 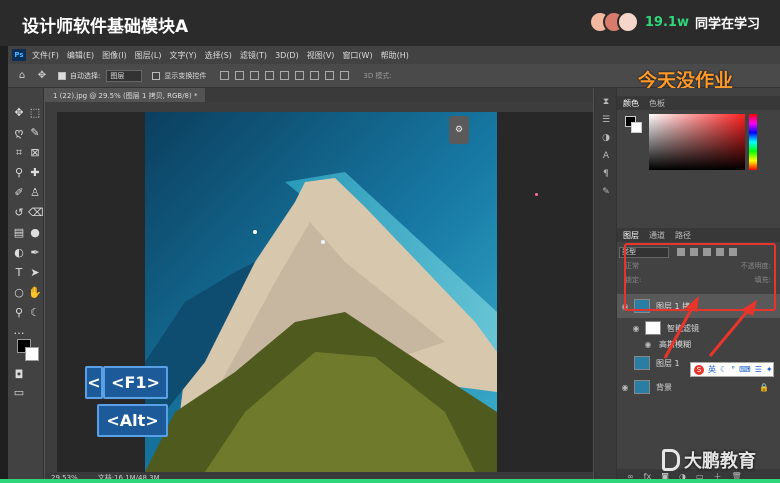 I want to click on eyedropper-tool-icon: ⚲, so click(x=19, y=173).